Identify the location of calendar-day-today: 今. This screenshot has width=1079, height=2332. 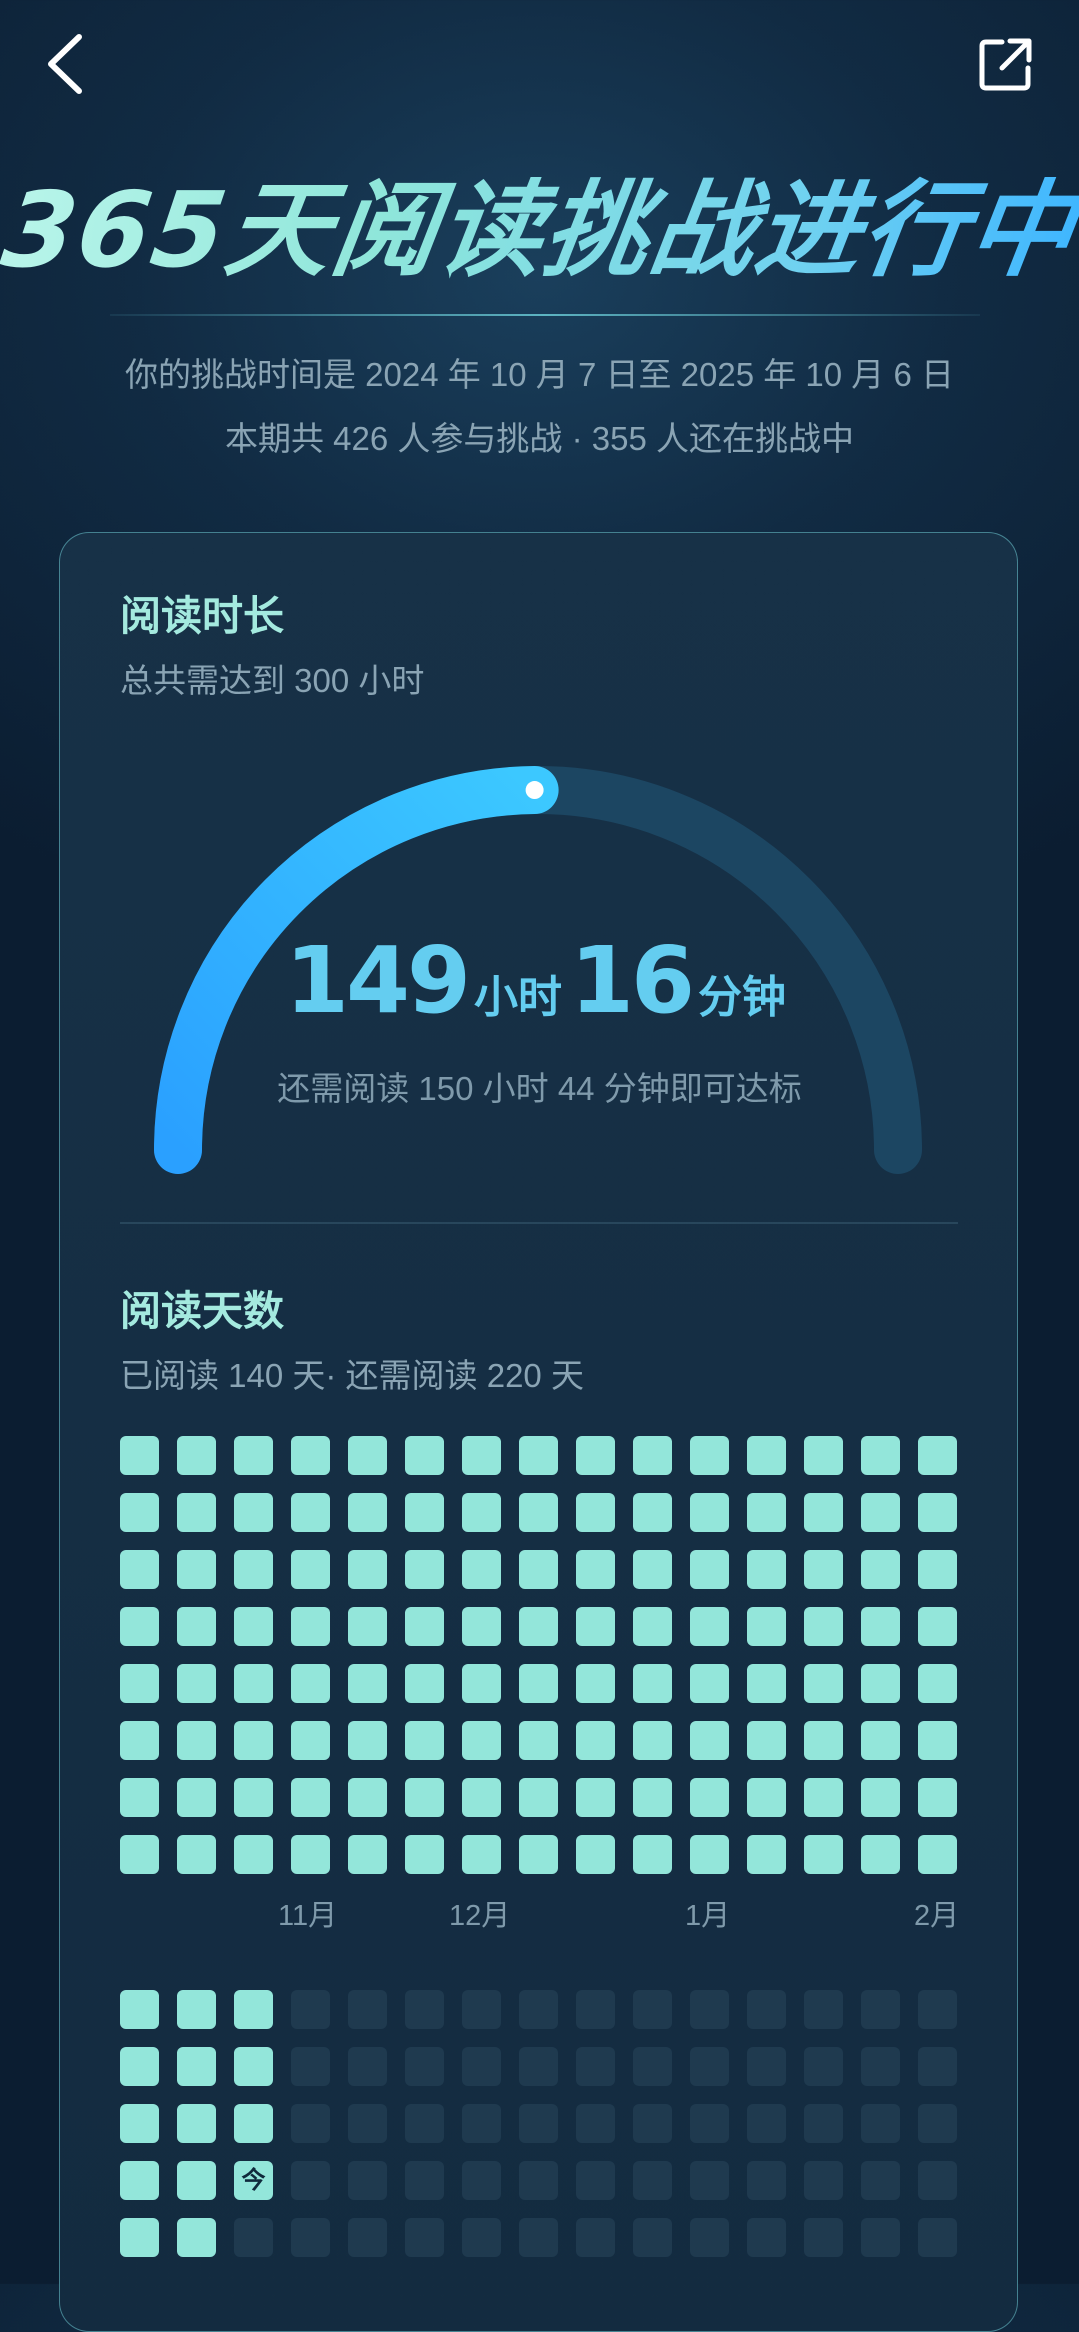
(253, 2180).